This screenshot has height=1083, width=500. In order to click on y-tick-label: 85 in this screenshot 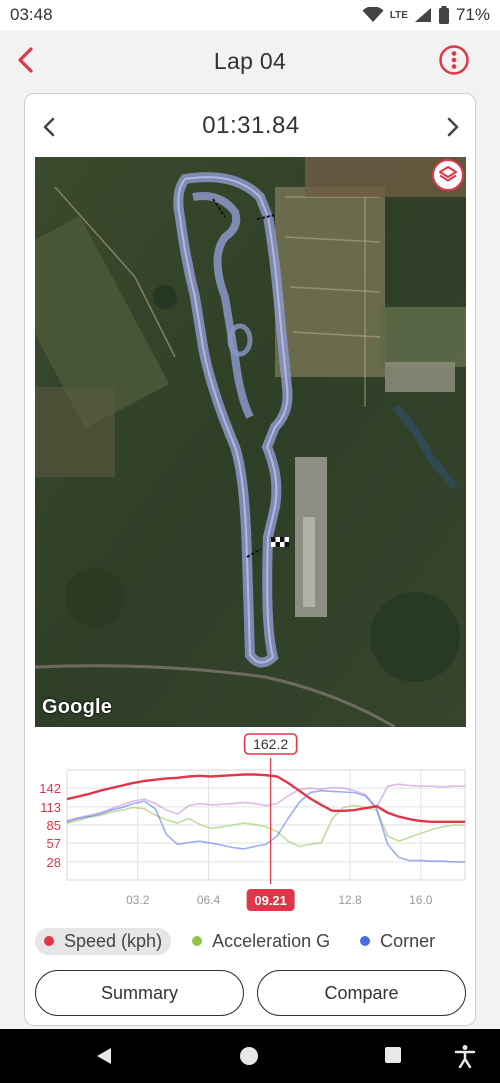, I will do `click(54, 825)`.